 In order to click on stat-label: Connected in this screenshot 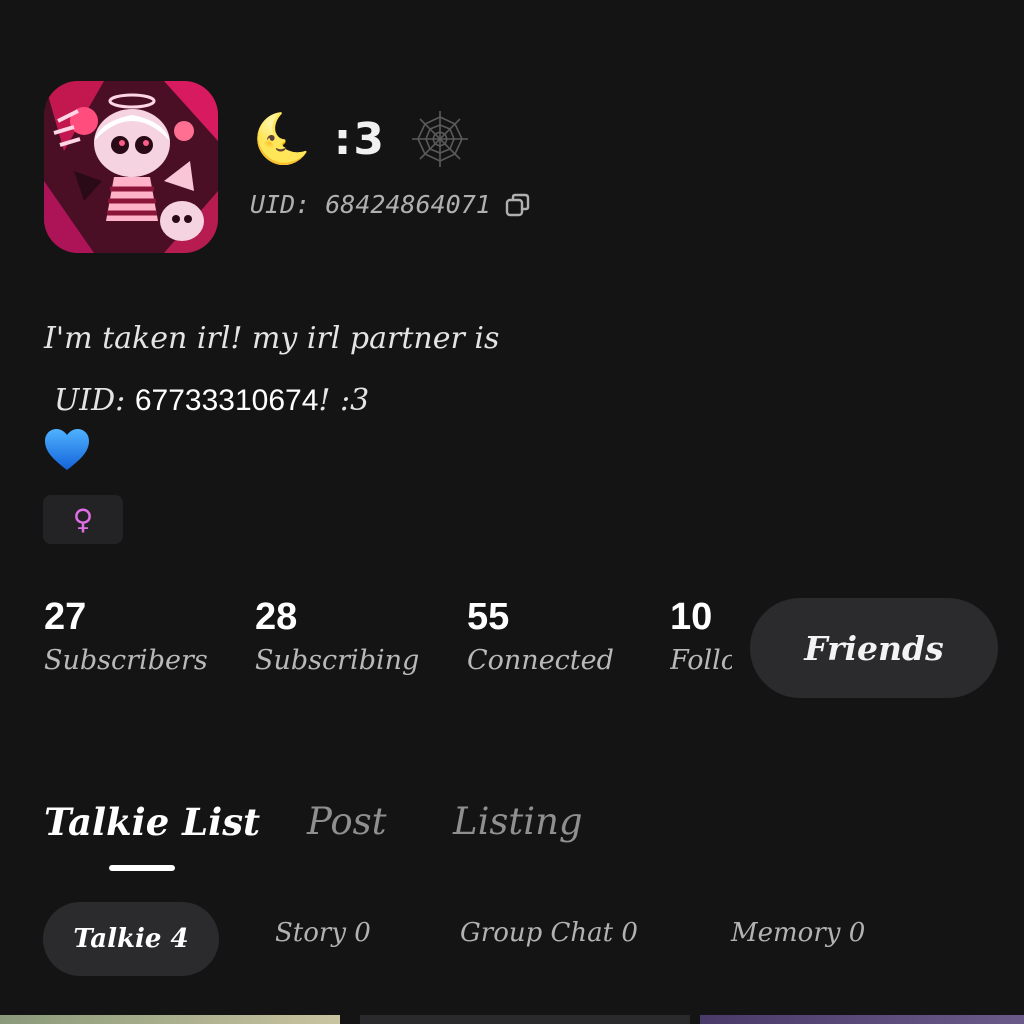, I will do `click(540, 660)`.